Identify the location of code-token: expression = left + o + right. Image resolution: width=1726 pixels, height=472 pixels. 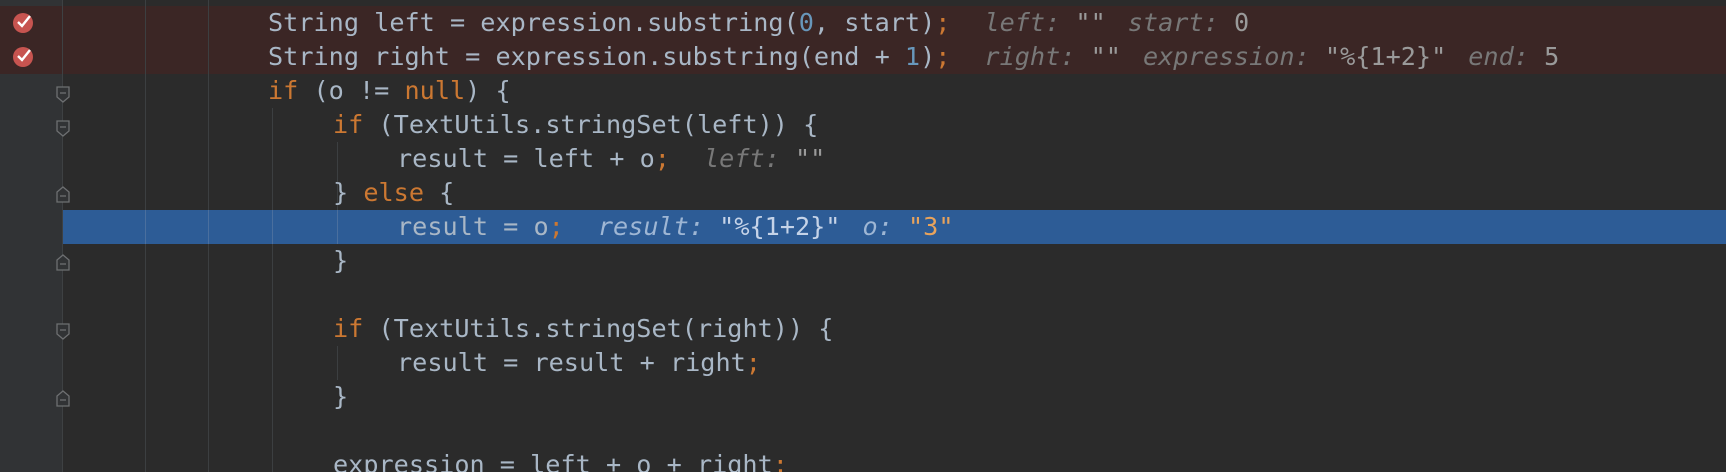
(553, 461).